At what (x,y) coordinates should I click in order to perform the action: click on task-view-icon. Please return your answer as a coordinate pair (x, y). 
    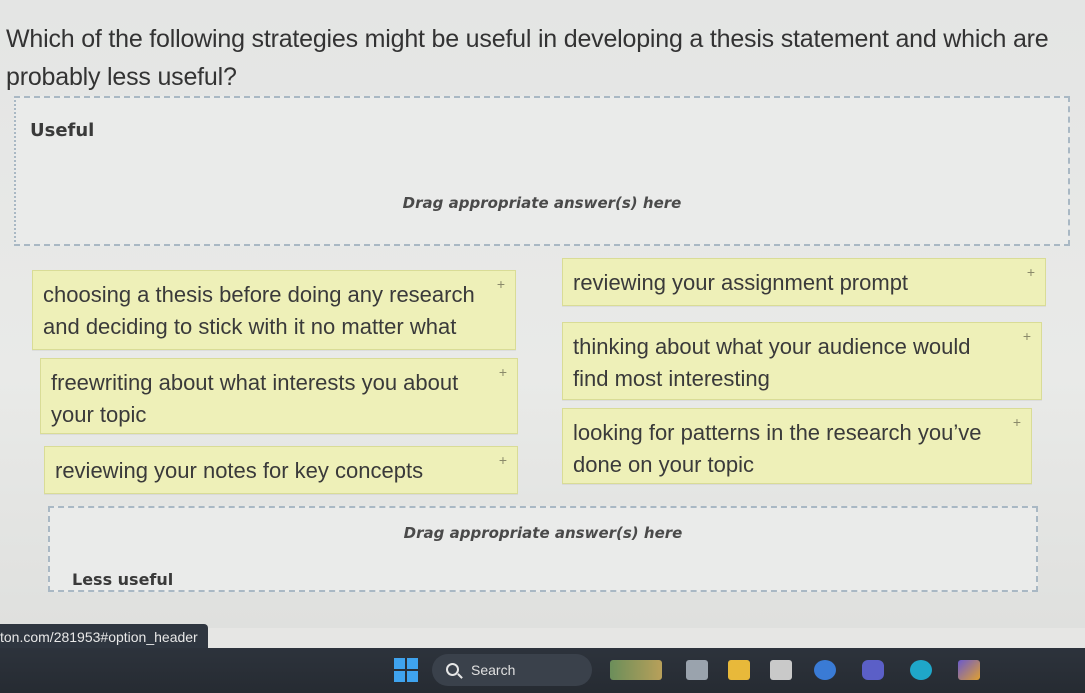
    Looking at the image, I should click on (697, 670).